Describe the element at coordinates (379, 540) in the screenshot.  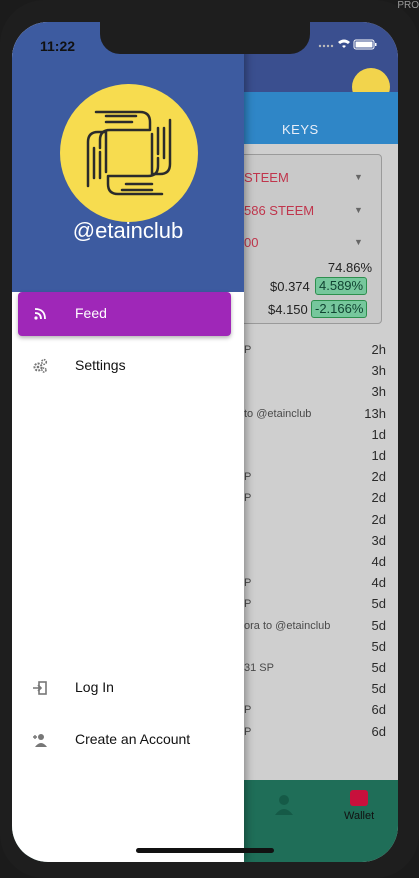
I see `table-row: 3d` at that location.